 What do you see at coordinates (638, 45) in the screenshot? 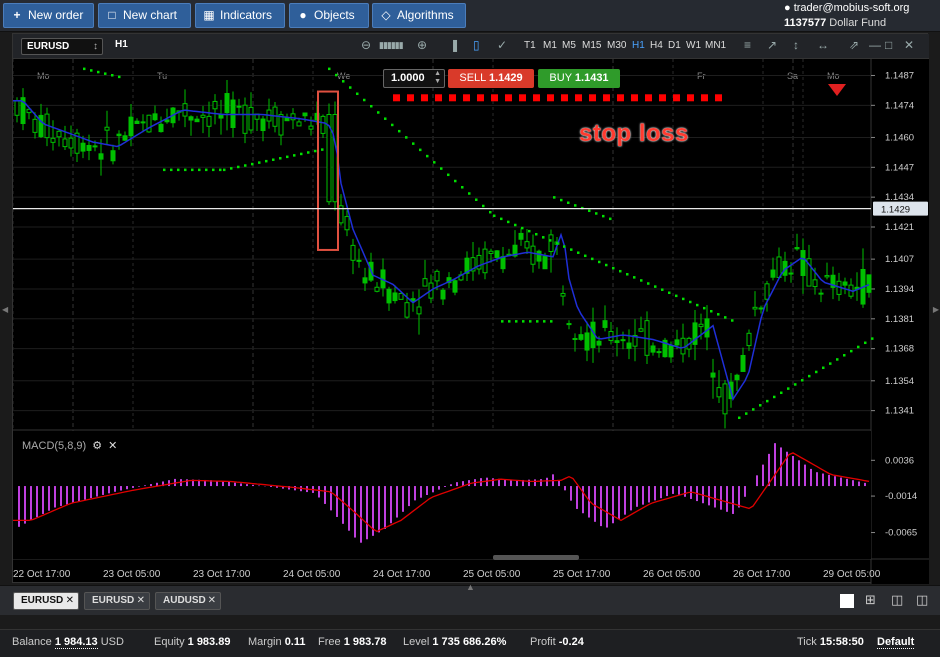
I see `timeframe-h1: H1` at bounding box center [638, 45].